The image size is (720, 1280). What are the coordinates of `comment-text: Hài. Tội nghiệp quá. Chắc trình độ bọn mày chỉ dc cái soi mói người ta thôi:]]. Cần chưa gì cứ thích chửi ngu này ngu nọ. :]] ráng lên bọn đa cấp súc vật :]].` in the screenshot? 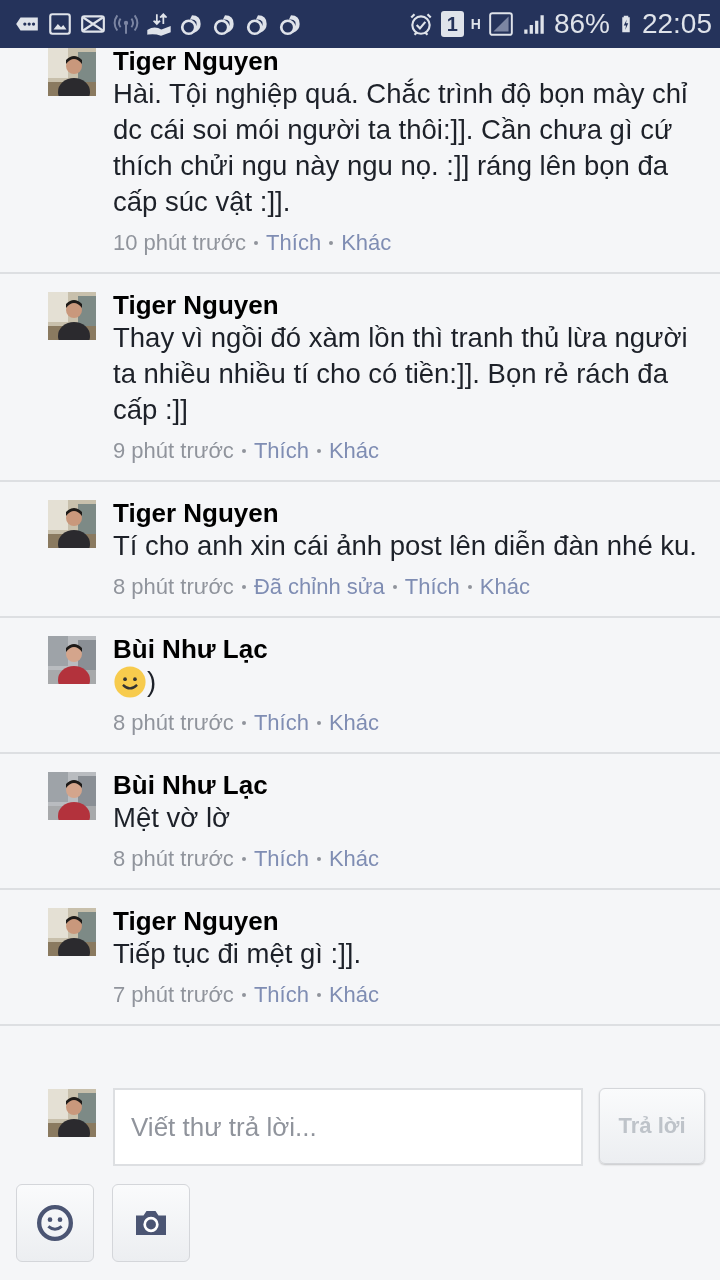 It's located at (401, 148).